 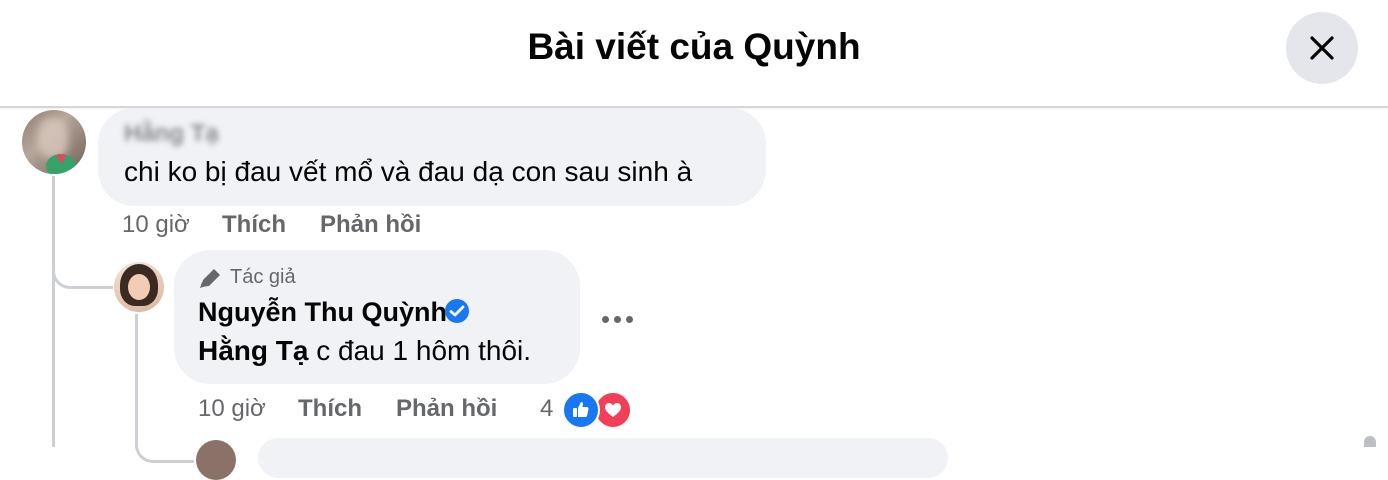 I want to click on reaction-count: 4, so click(x=546, y=409).